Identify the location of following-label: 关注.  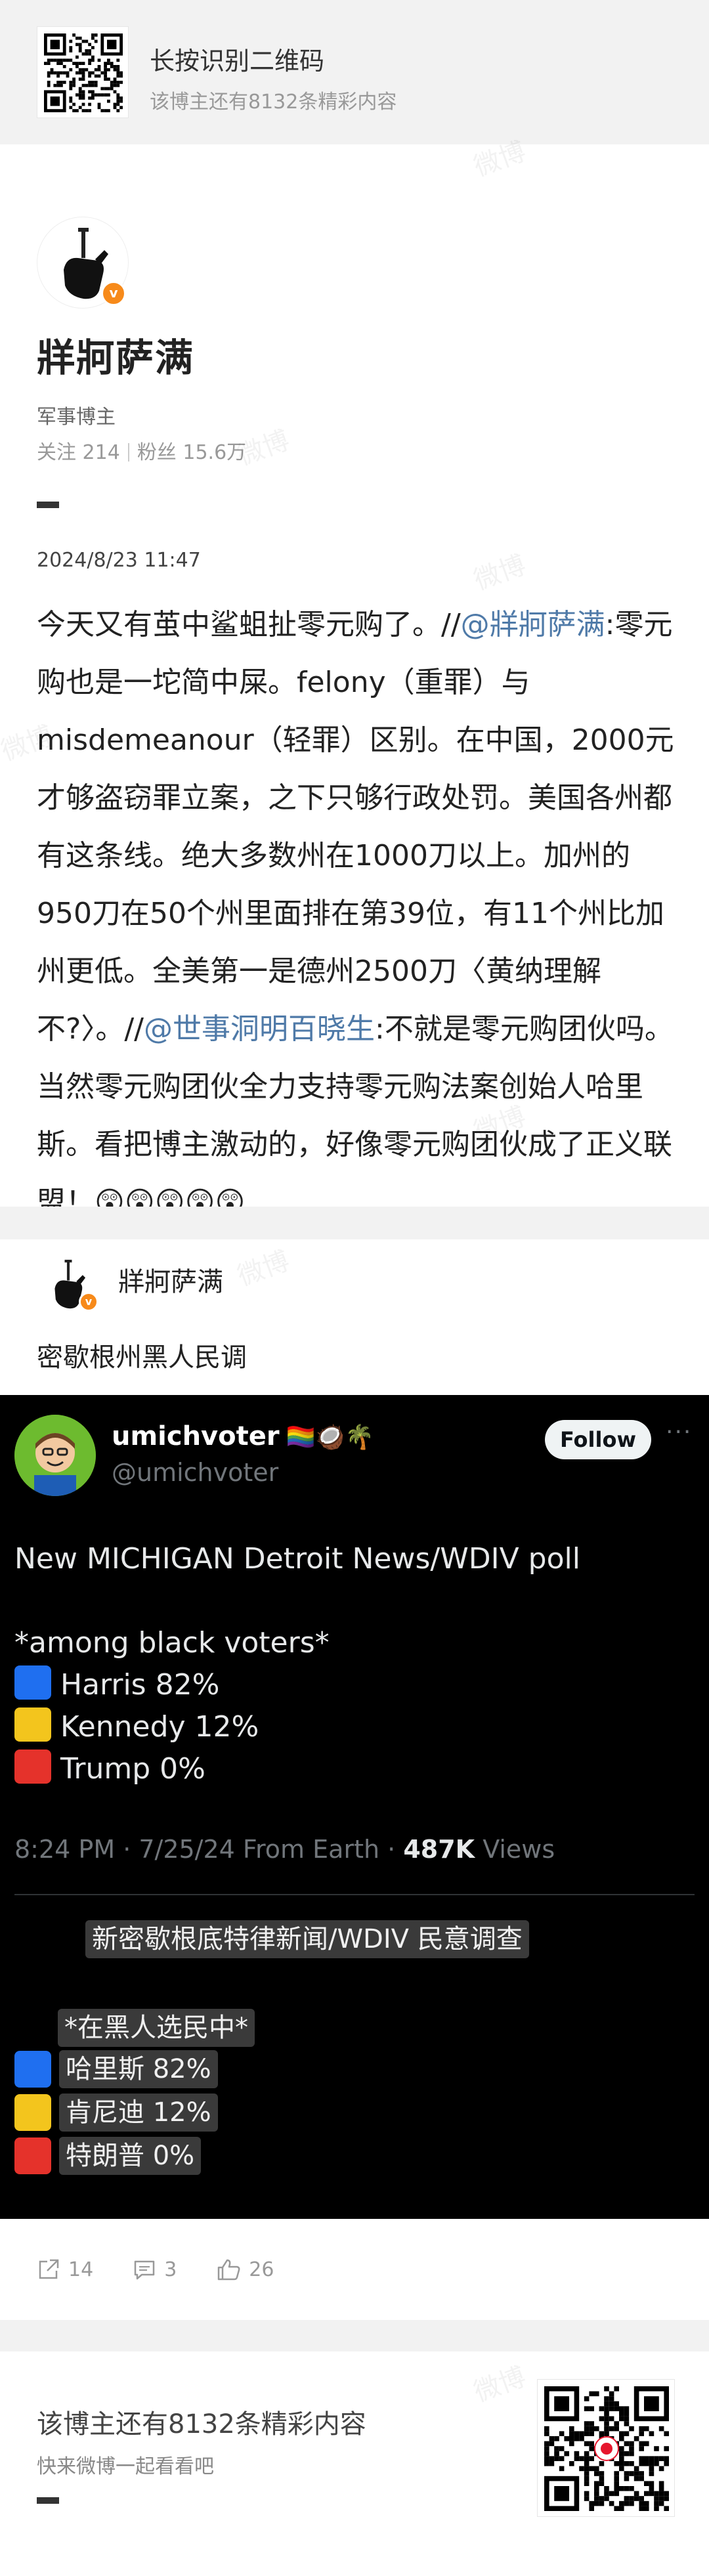
(56, 452).